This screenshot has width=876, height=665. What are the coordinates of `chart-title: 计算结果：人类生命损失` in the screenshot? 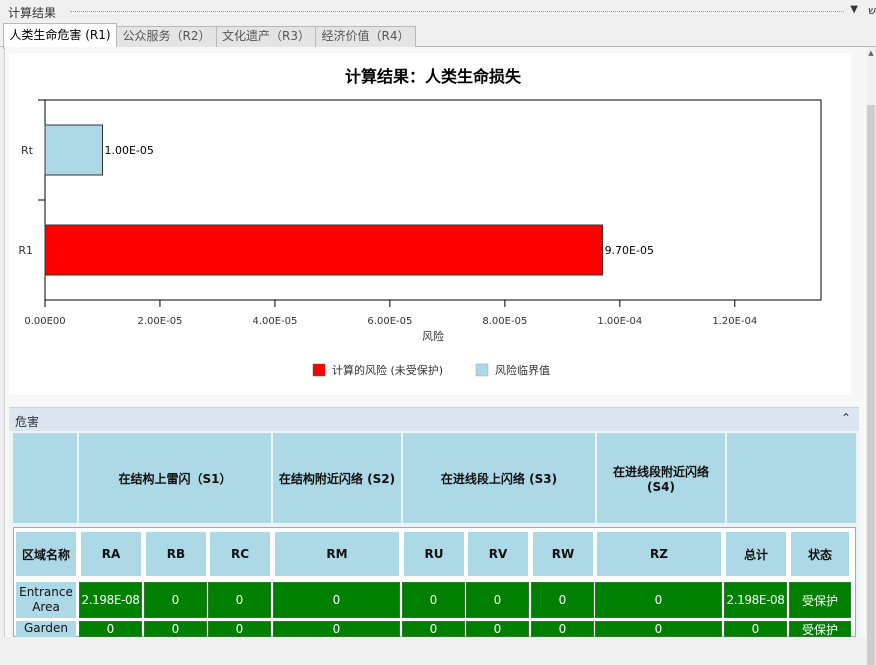 It's located at (433, 76).